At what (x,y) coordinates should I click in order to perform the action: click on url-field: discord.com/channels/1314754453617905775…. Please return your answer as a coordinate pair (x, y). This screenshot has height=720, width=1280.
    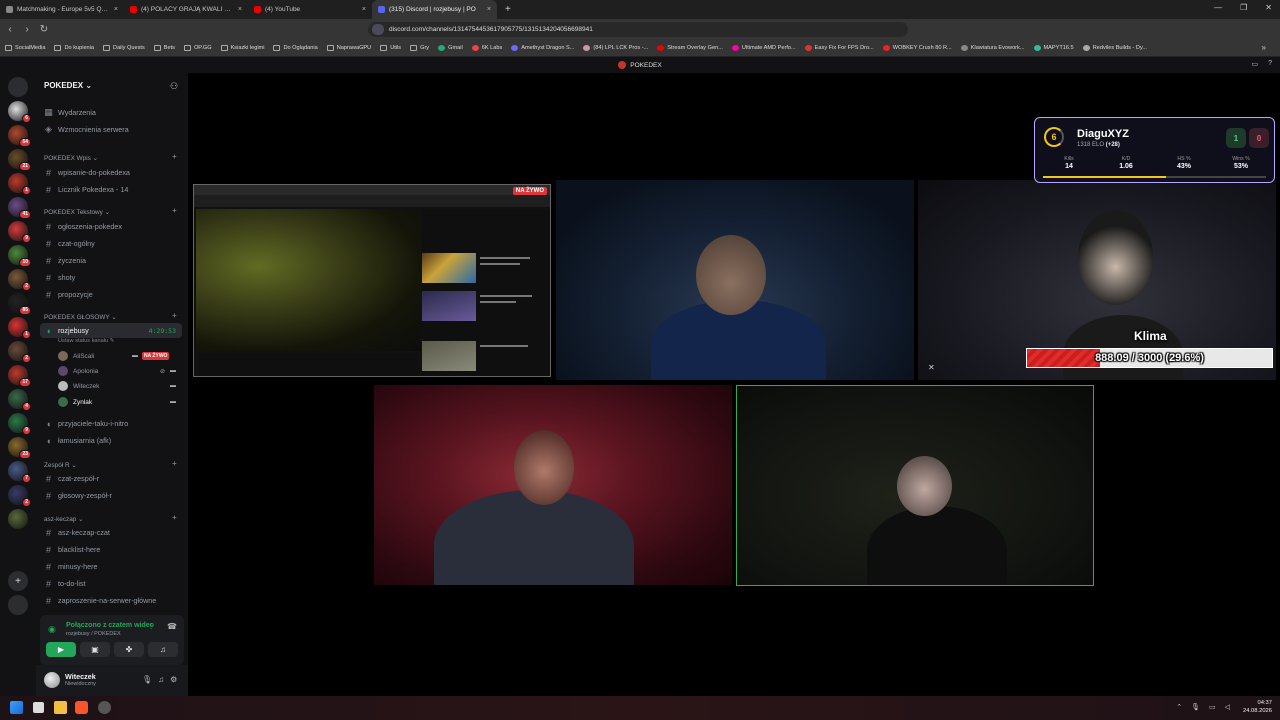
    Looking at the image, I should click on (638, 29).